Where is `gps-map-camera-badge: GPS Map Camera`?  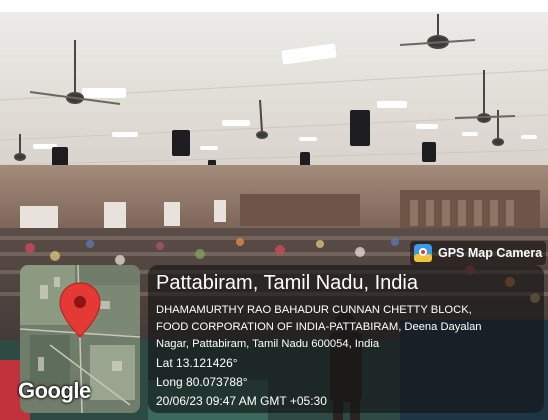 gps-map-camera-badge: GPS Map Camera is located at coordinates (478, 253).